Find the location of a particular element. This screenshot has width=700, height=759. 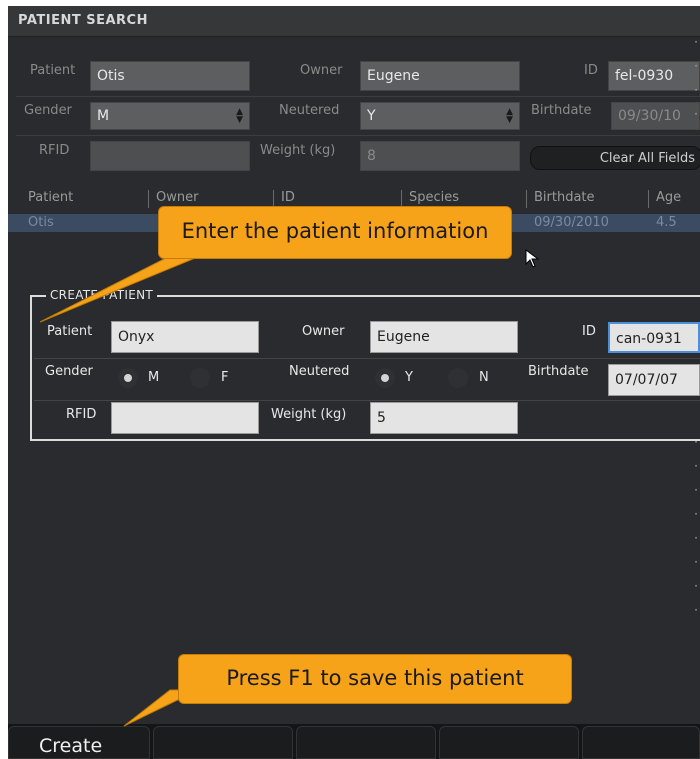

search-rfid-input is located at coordinates (170, 156).